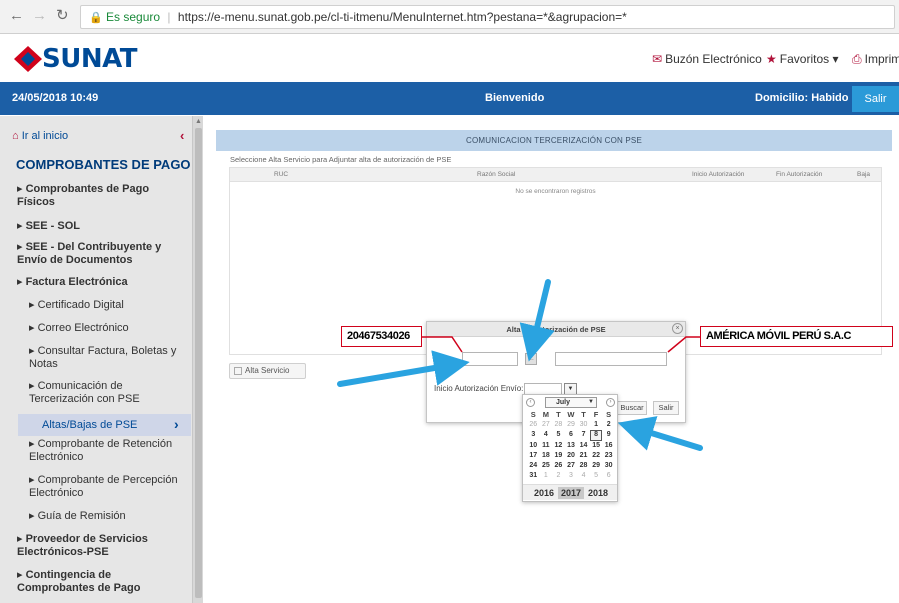 The image size is (899, 603). I want to click on scrollbar-thumb, so click(198, 363).